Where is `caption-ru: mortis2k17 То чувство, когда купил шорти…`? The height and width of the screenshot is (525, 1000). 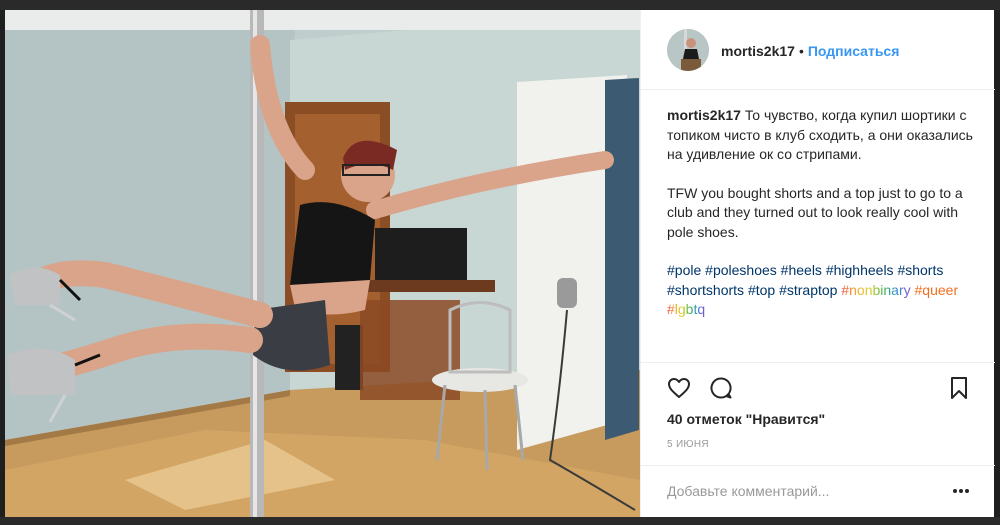 caption-ru: mortis2k17 То чувство, когда купил шорти… is located at coordinates (822, 135).